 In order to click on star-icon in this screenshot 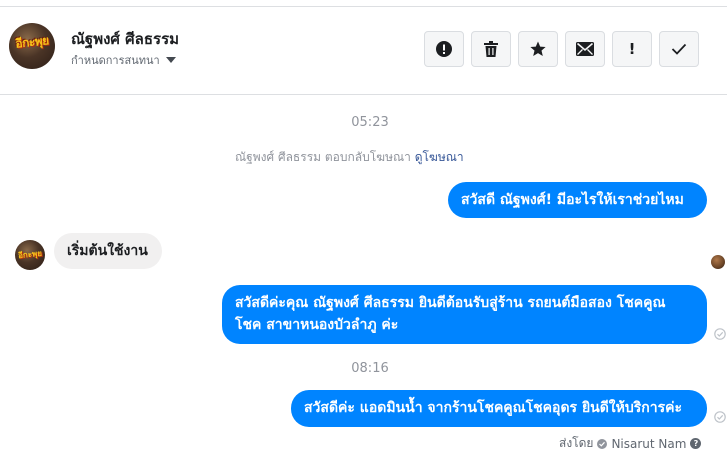, I will do `click(538, 48)`.